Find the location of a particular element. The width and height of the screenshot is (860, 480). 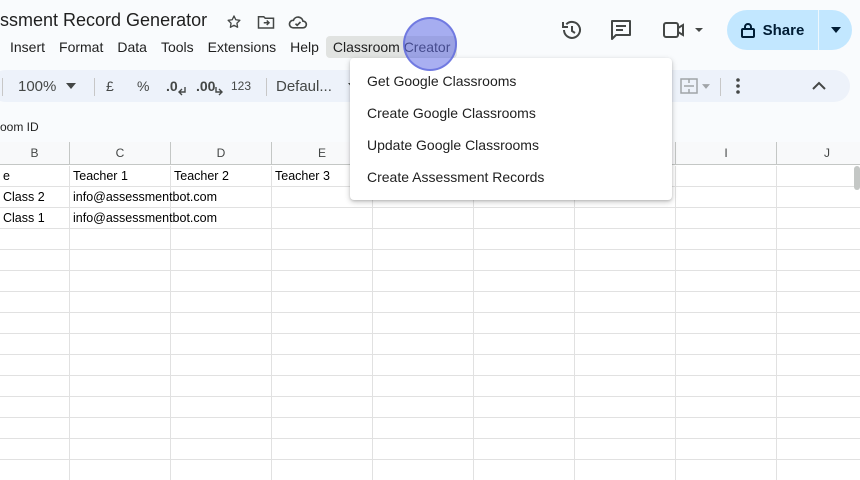

menu-data: Data is located at coordinates (132, 47).